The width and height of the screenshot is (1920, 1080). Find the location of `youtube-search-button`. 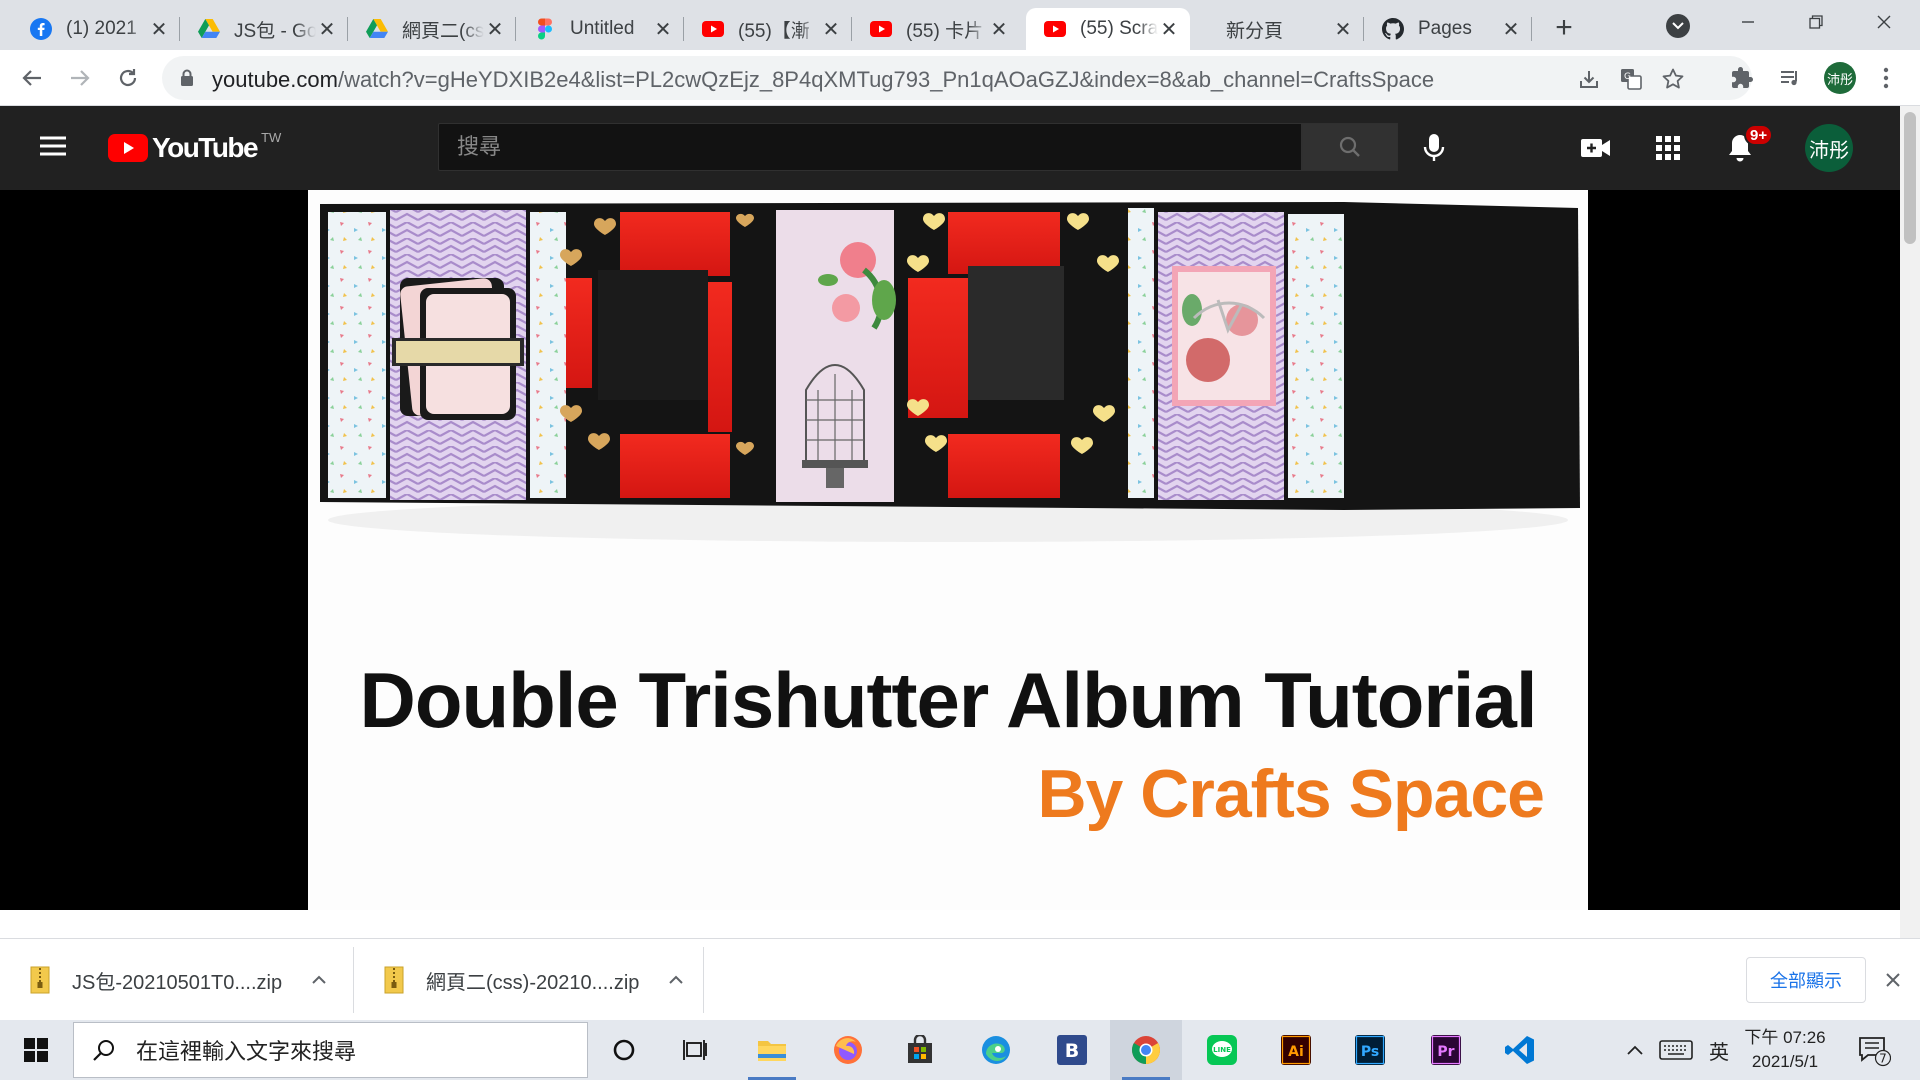

youtube-search-button is located at coordinates (1350, 147).